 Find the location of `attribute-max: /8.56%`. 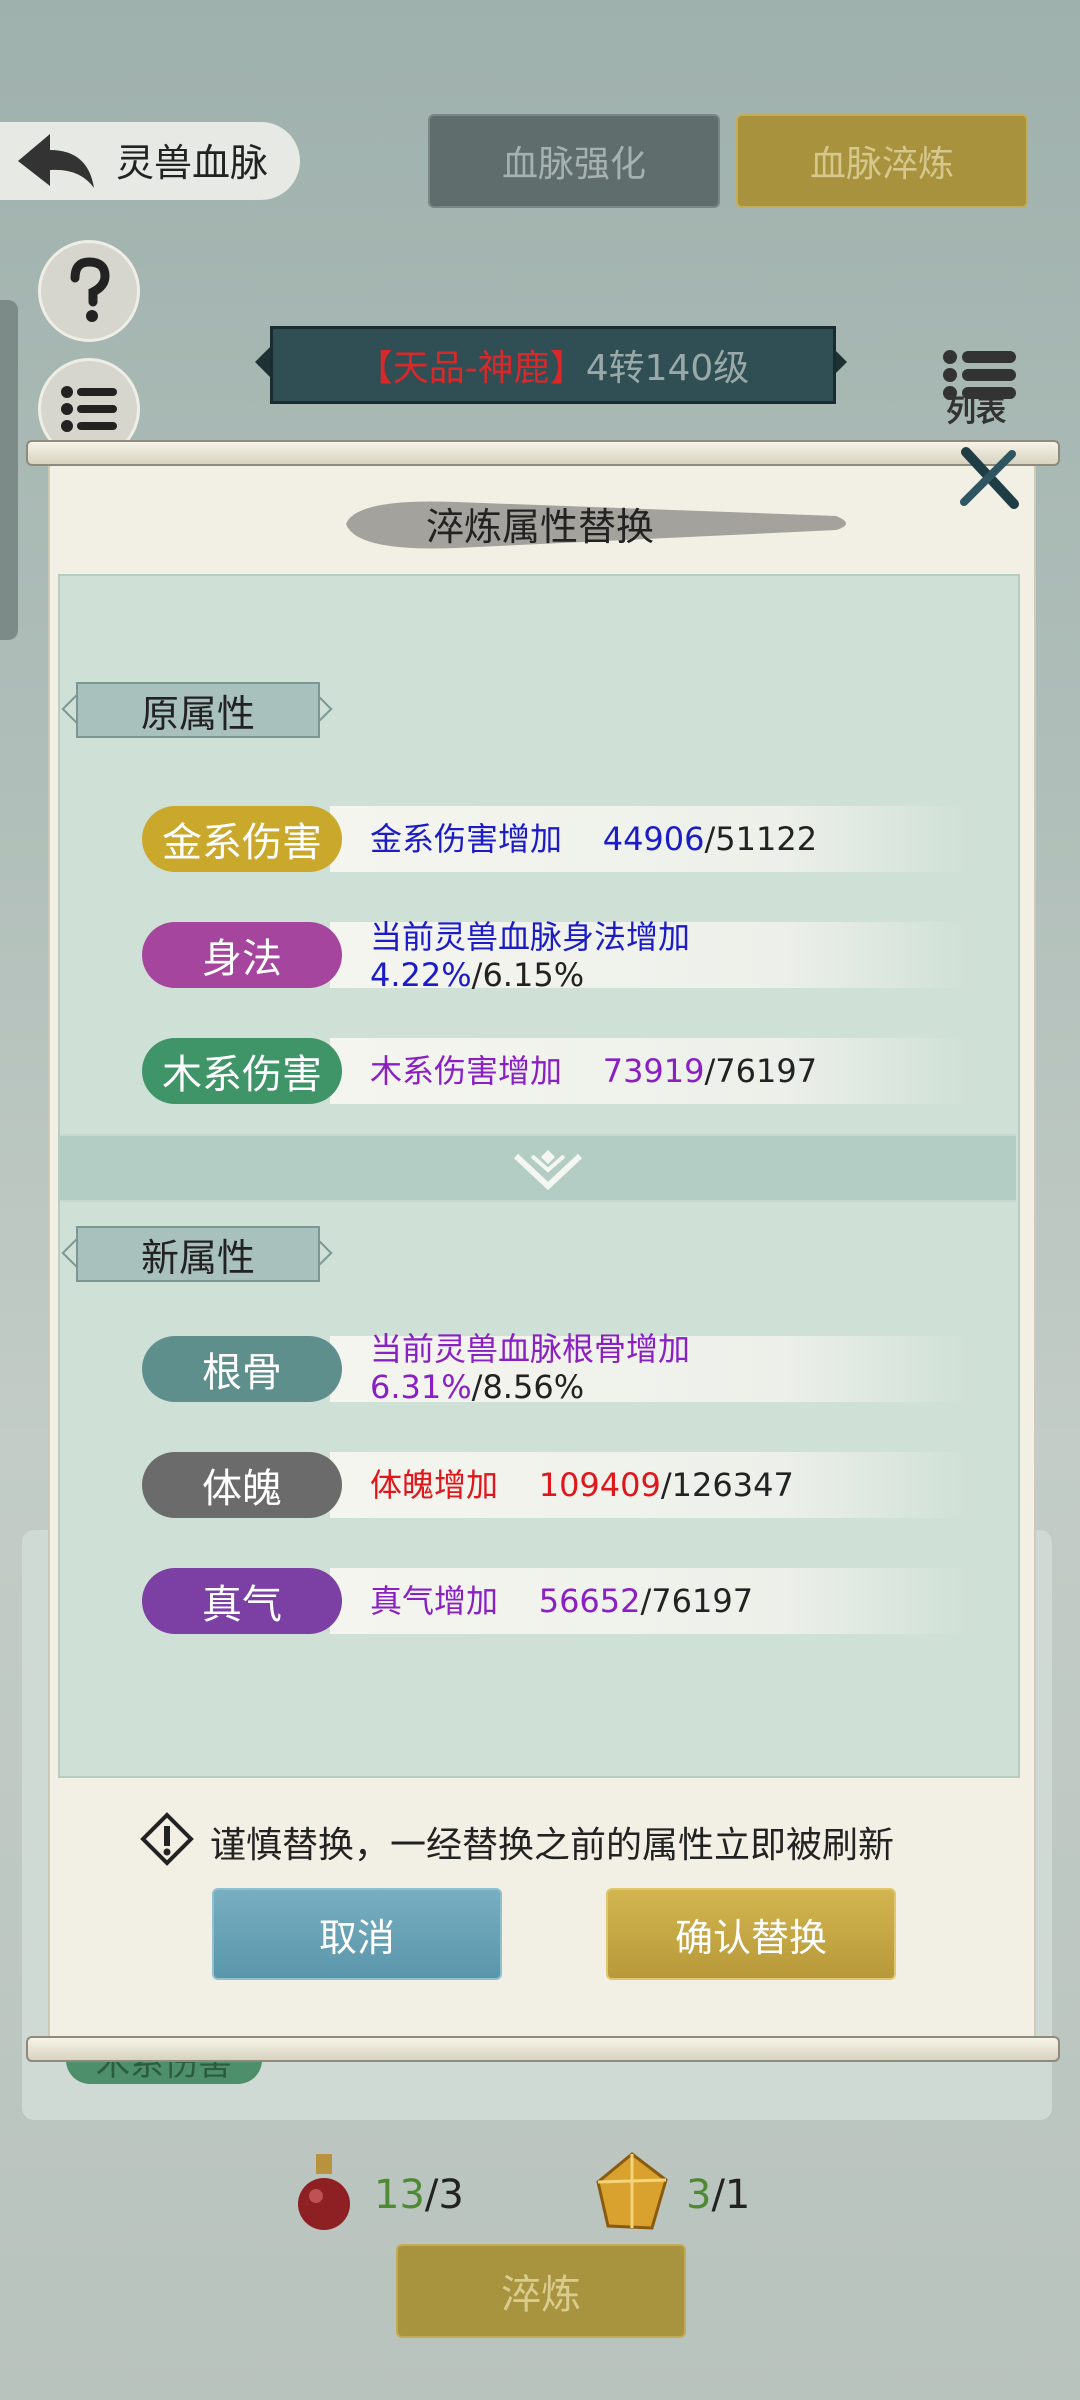

attribute-max: /8.56% is located at coordinates (528, 1387).